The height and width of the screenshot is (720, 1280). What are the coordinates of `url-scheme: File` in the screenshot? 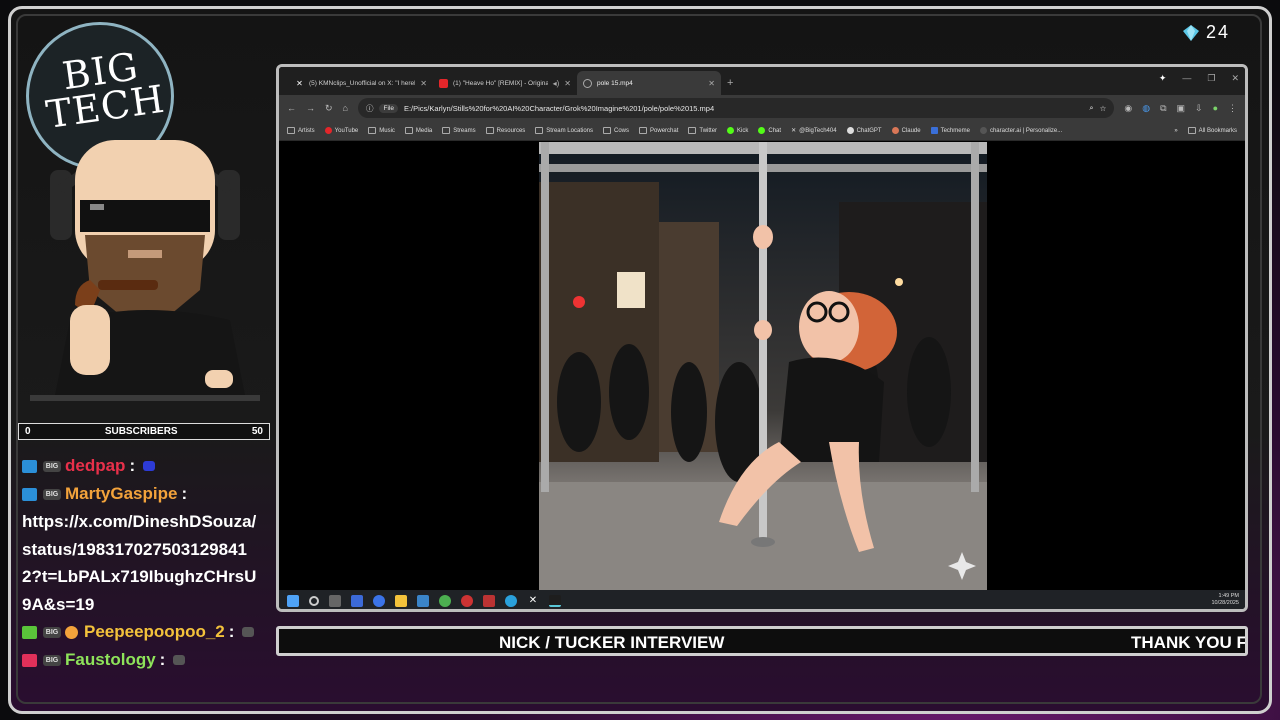 It's located at (388, 108).